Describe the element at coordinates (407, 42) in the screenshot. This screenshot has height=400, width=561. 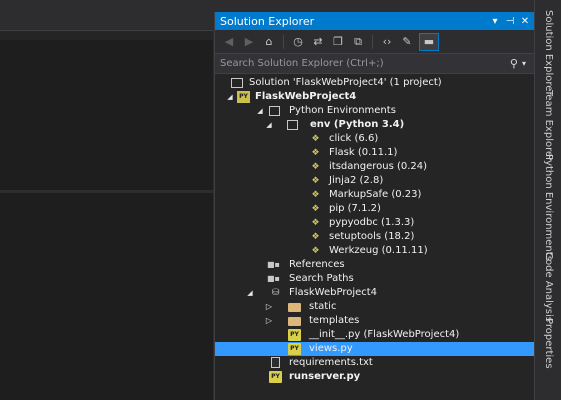
I see `properties-icon: ✎` at that location.